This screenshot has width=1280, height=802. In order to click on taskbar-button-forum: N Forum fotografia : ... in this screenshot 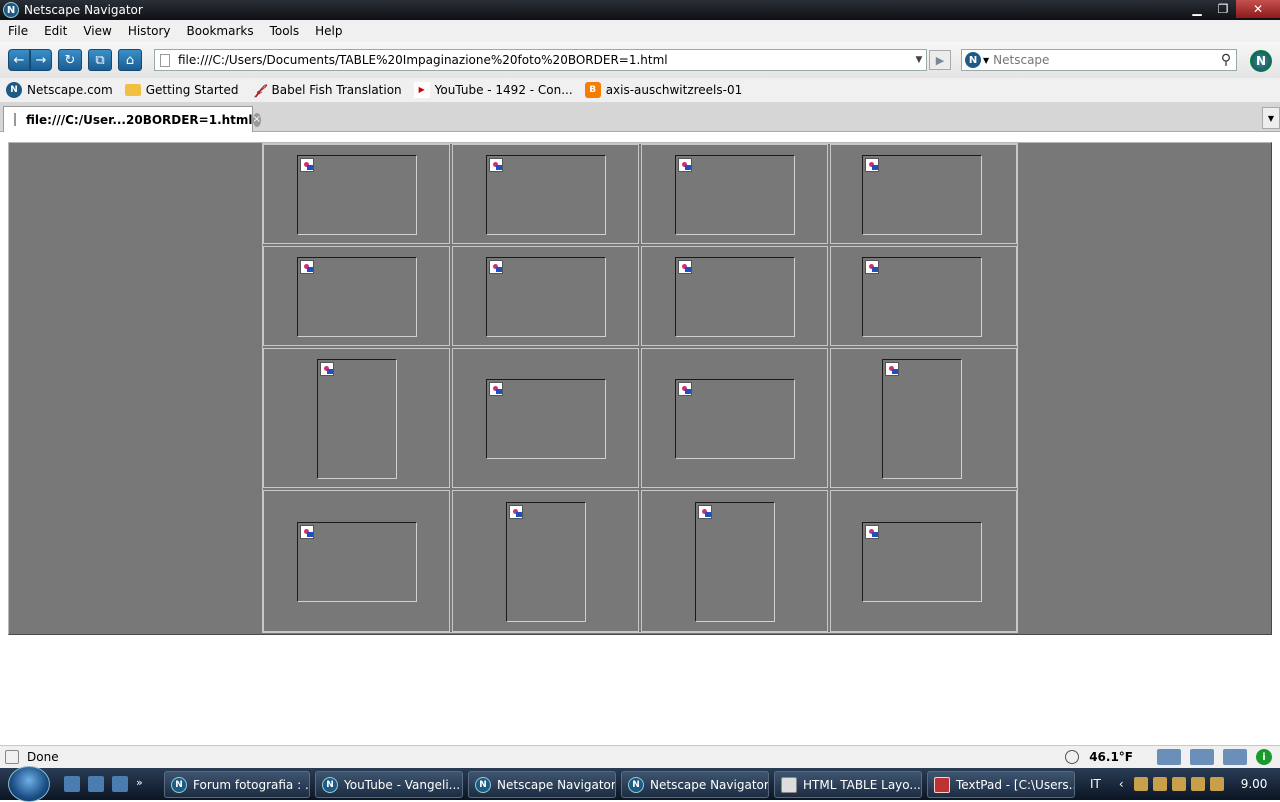, I will do `click(237, 784)`.